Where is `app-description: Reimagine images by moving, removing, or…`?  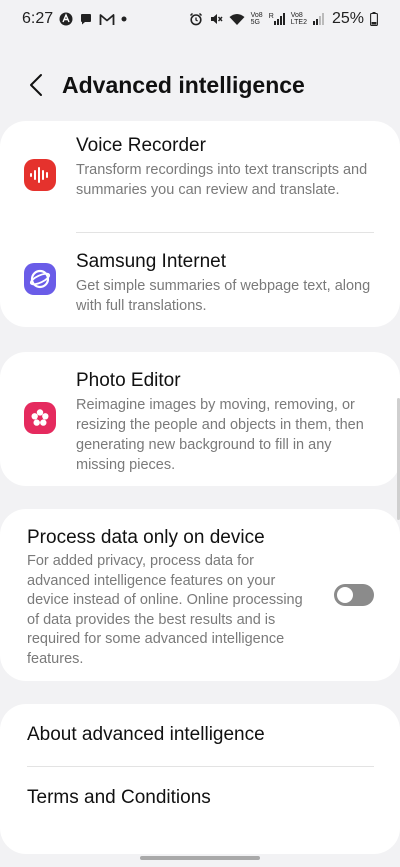
app-description: Reimagine images by moving, removing, or… is located at coordinates (220, 435).